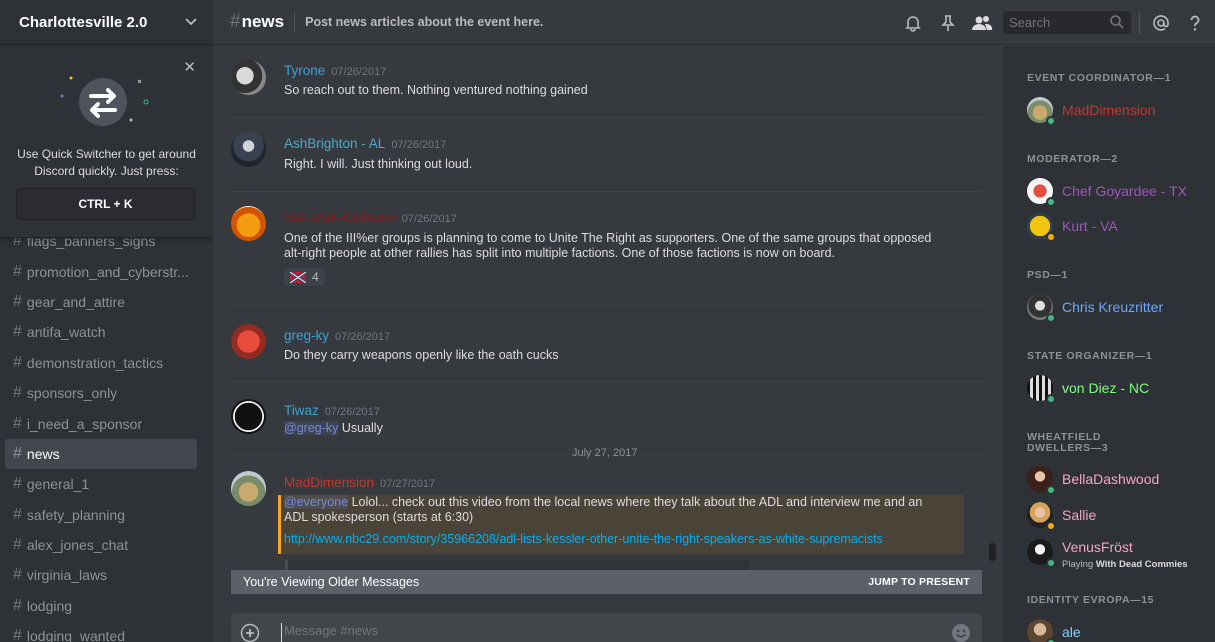  What do you see at coordinates (1119, 553) in the screenshot?
I see `member-item: VenusFröst Playing With Dead Commies` at bounding box center [1119, 553].